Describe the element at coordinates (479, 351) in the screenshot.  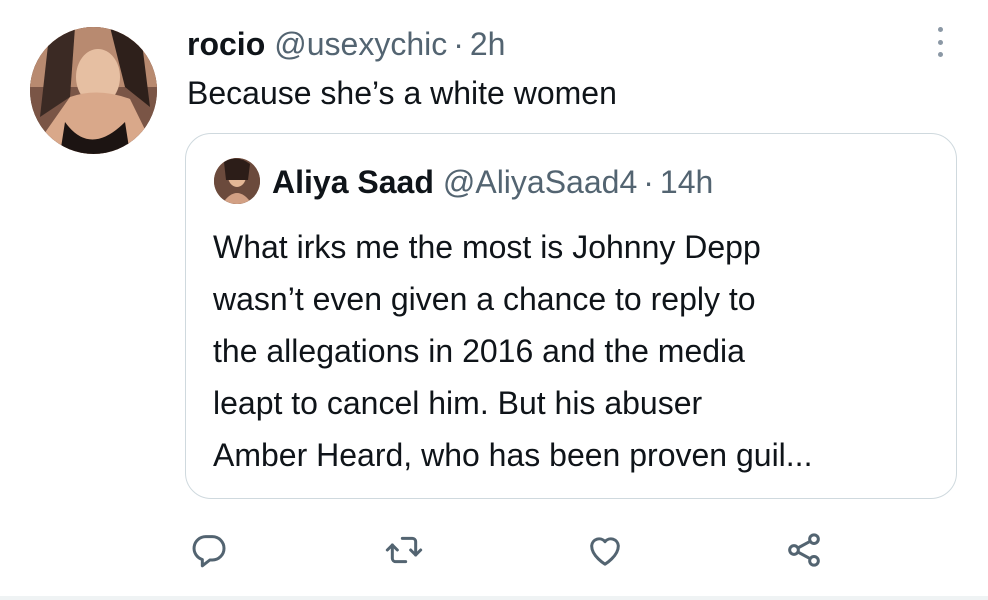
I see `quoted-text-line: the allegations in 2016 and the media` at that location.